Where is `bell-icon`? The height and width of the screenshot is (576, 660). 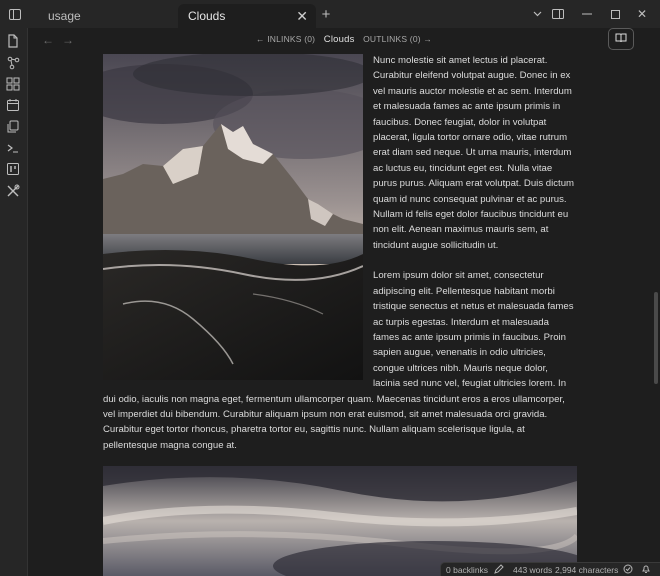
bell-icon is located at coordinates (646, 570).